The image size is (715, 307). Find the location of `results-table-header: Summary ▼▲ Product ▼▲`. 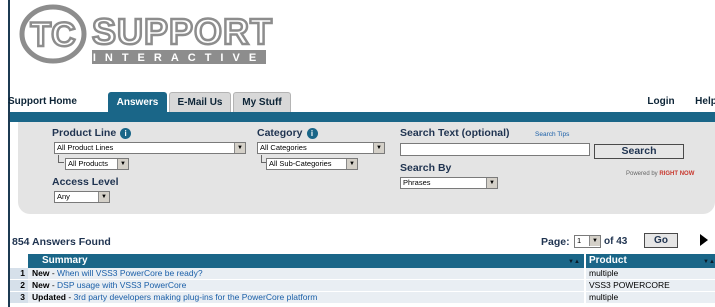

results-table-header: Summary ▼▲ Product ▼▲ is located at coordinates (371, 261).